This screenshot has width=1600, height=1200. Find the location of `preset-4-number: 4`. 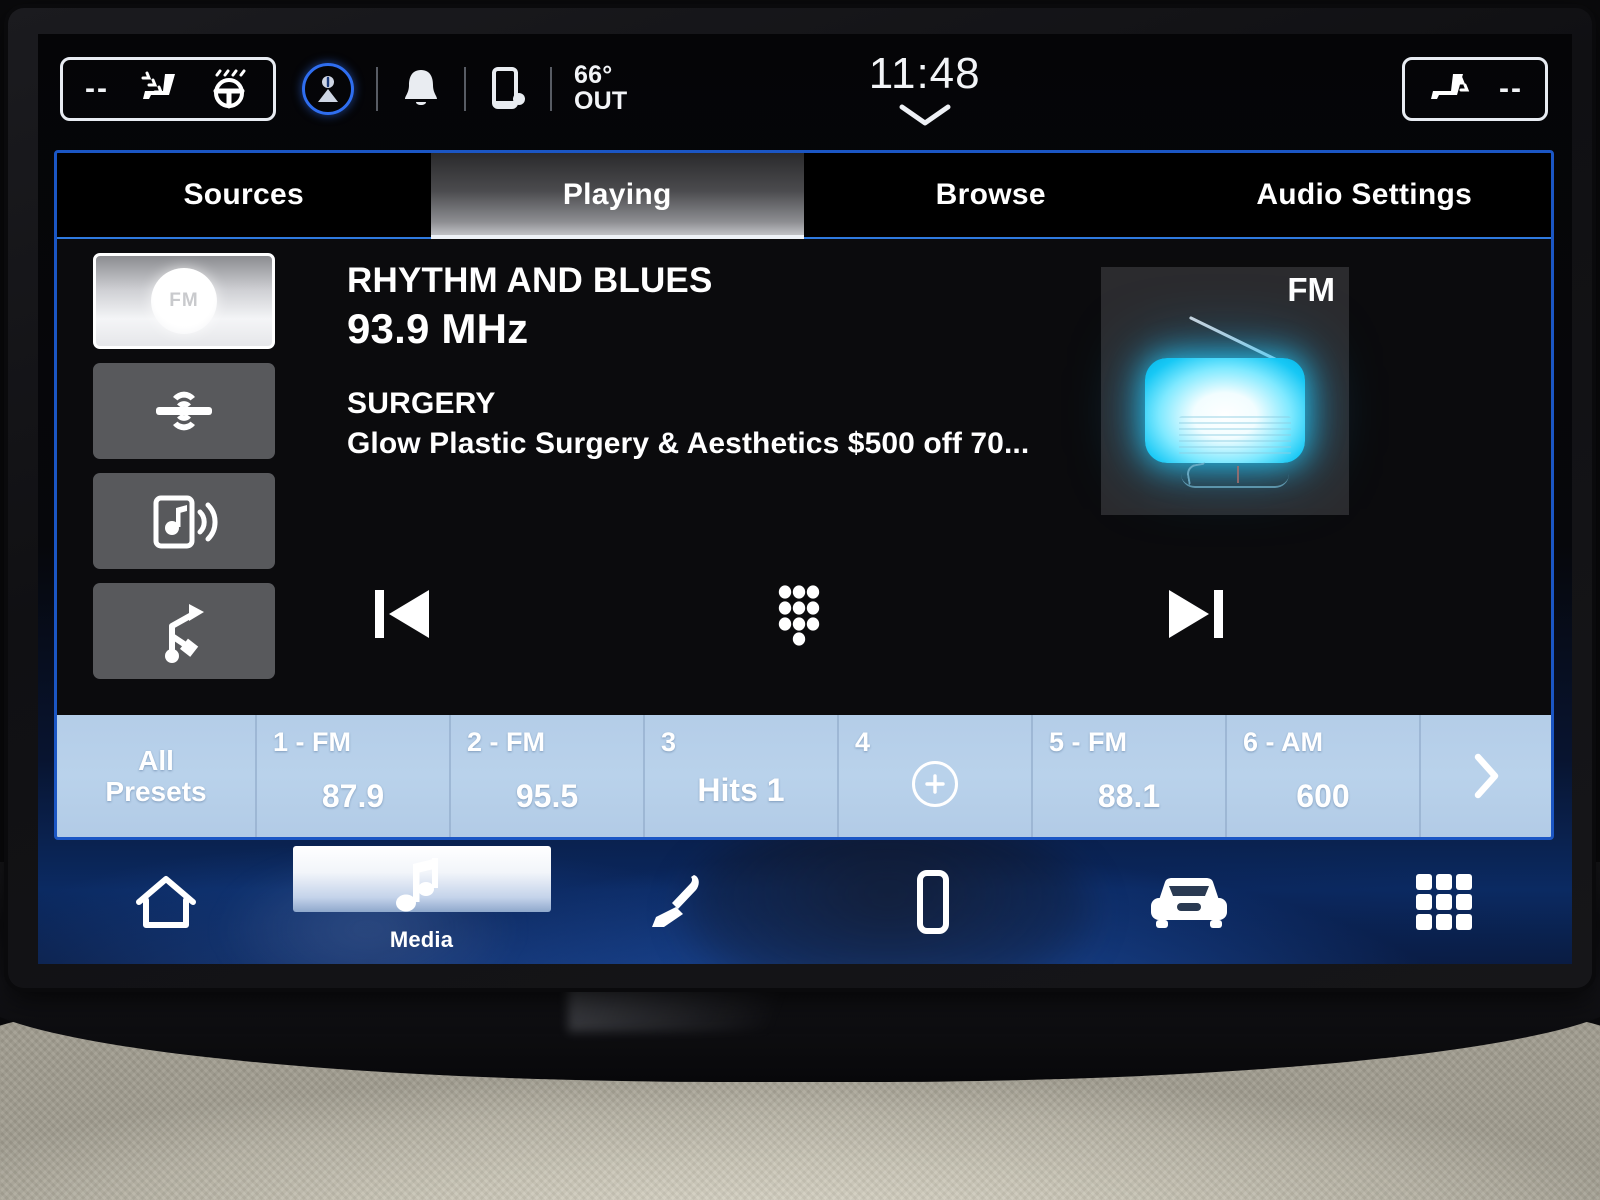

preset-4-number: 4 is located at coordinates (863, 742).